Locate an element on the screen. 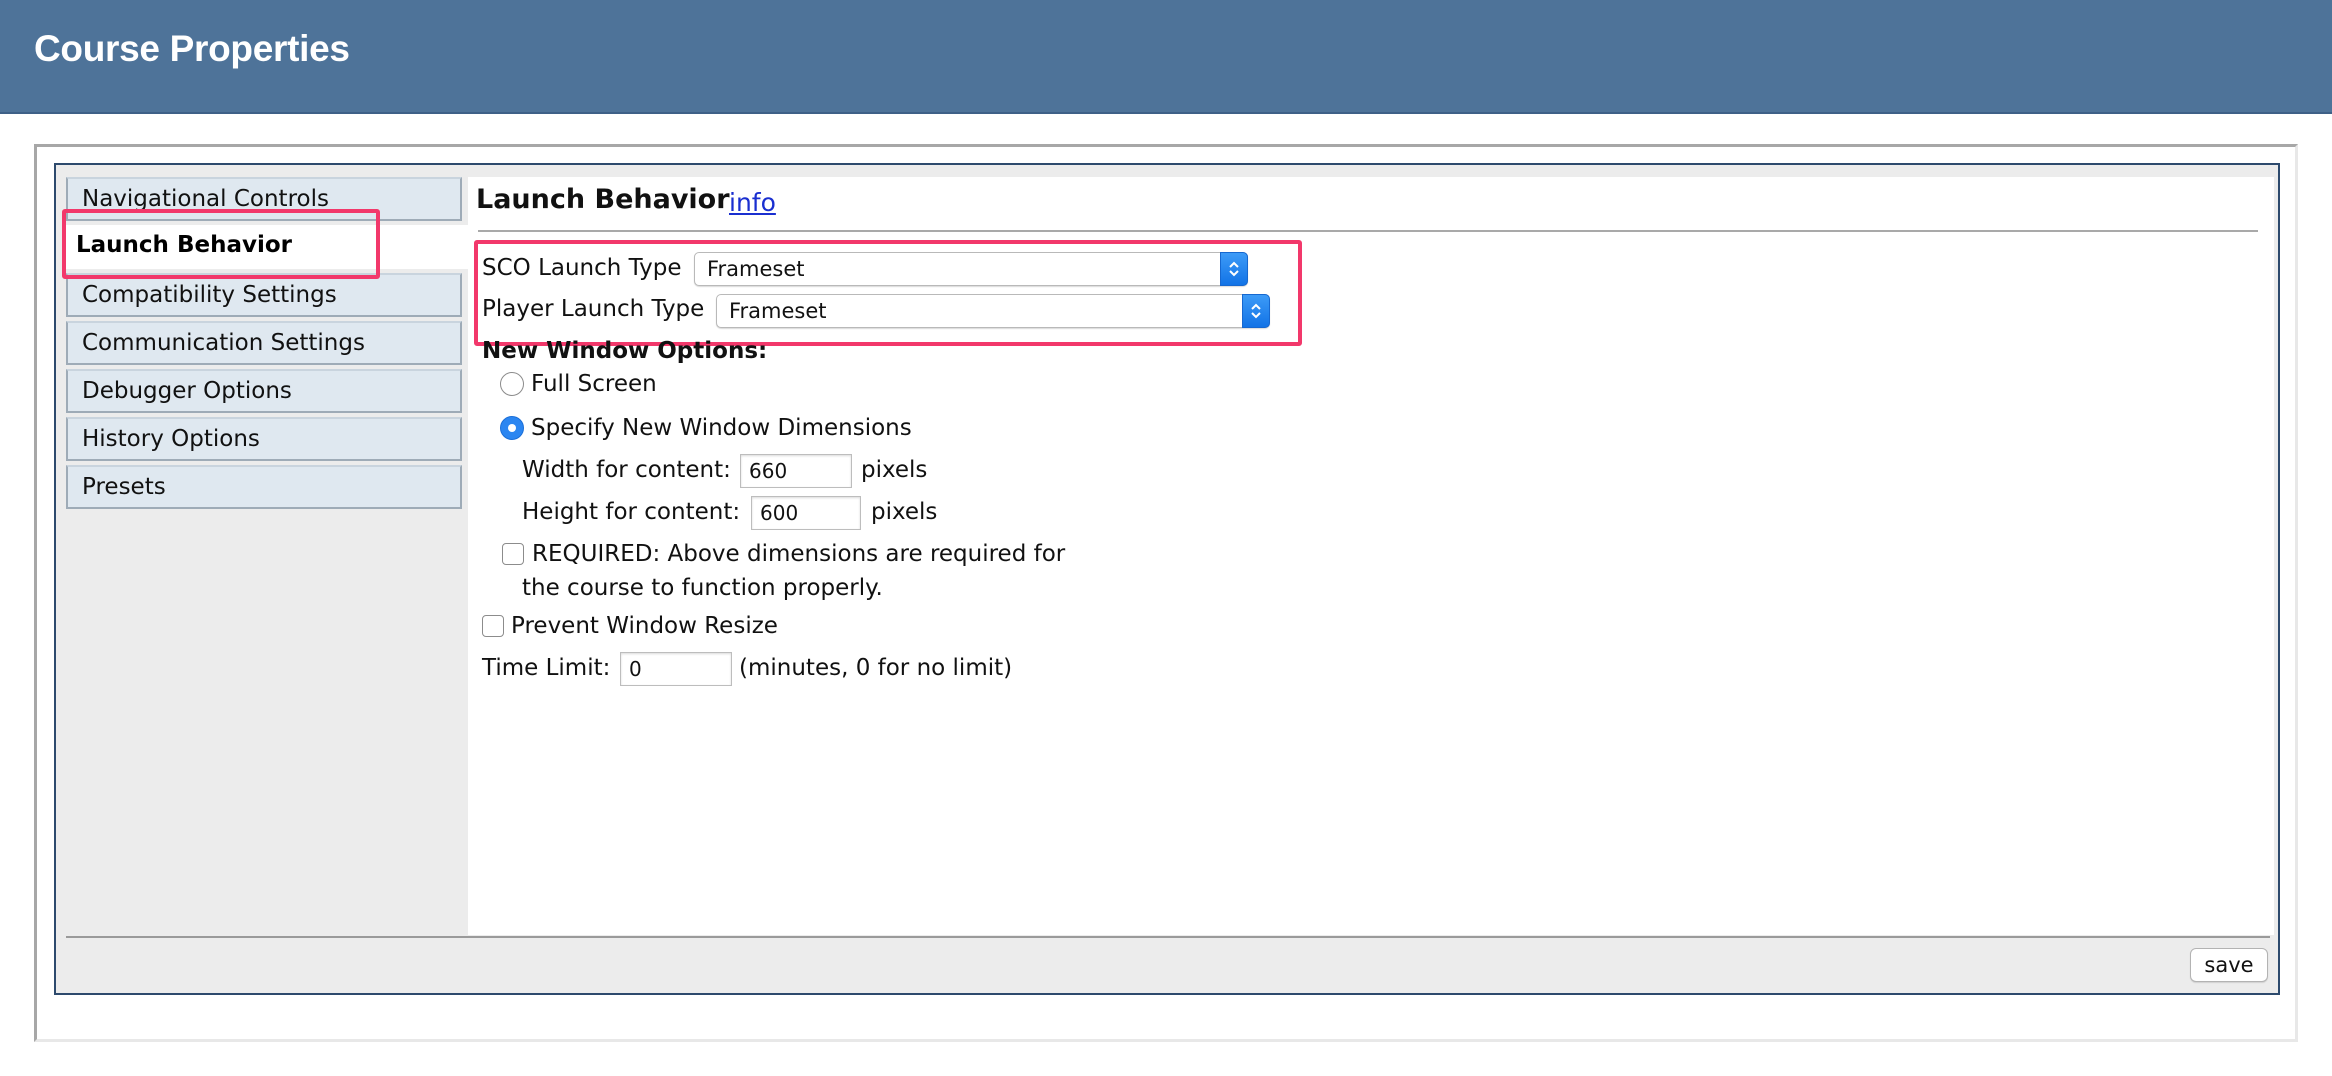 Image resolution: width=2332 pixels, height=1076 pixels. required-text-line2: the course to function properly. is located at coordinates (702, 588).